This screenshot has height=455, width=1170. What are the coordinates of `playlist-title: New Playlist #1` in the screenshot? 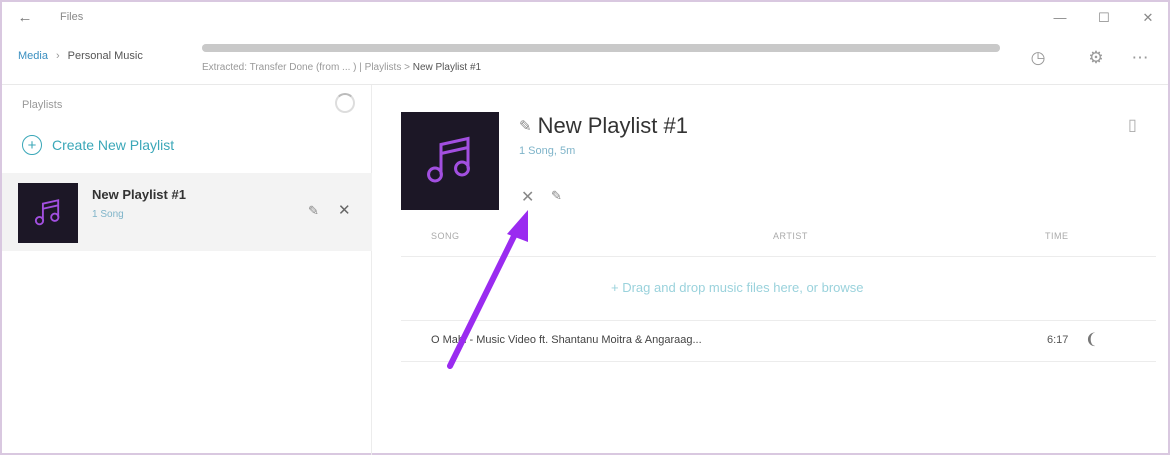 It's located at (612, 125).